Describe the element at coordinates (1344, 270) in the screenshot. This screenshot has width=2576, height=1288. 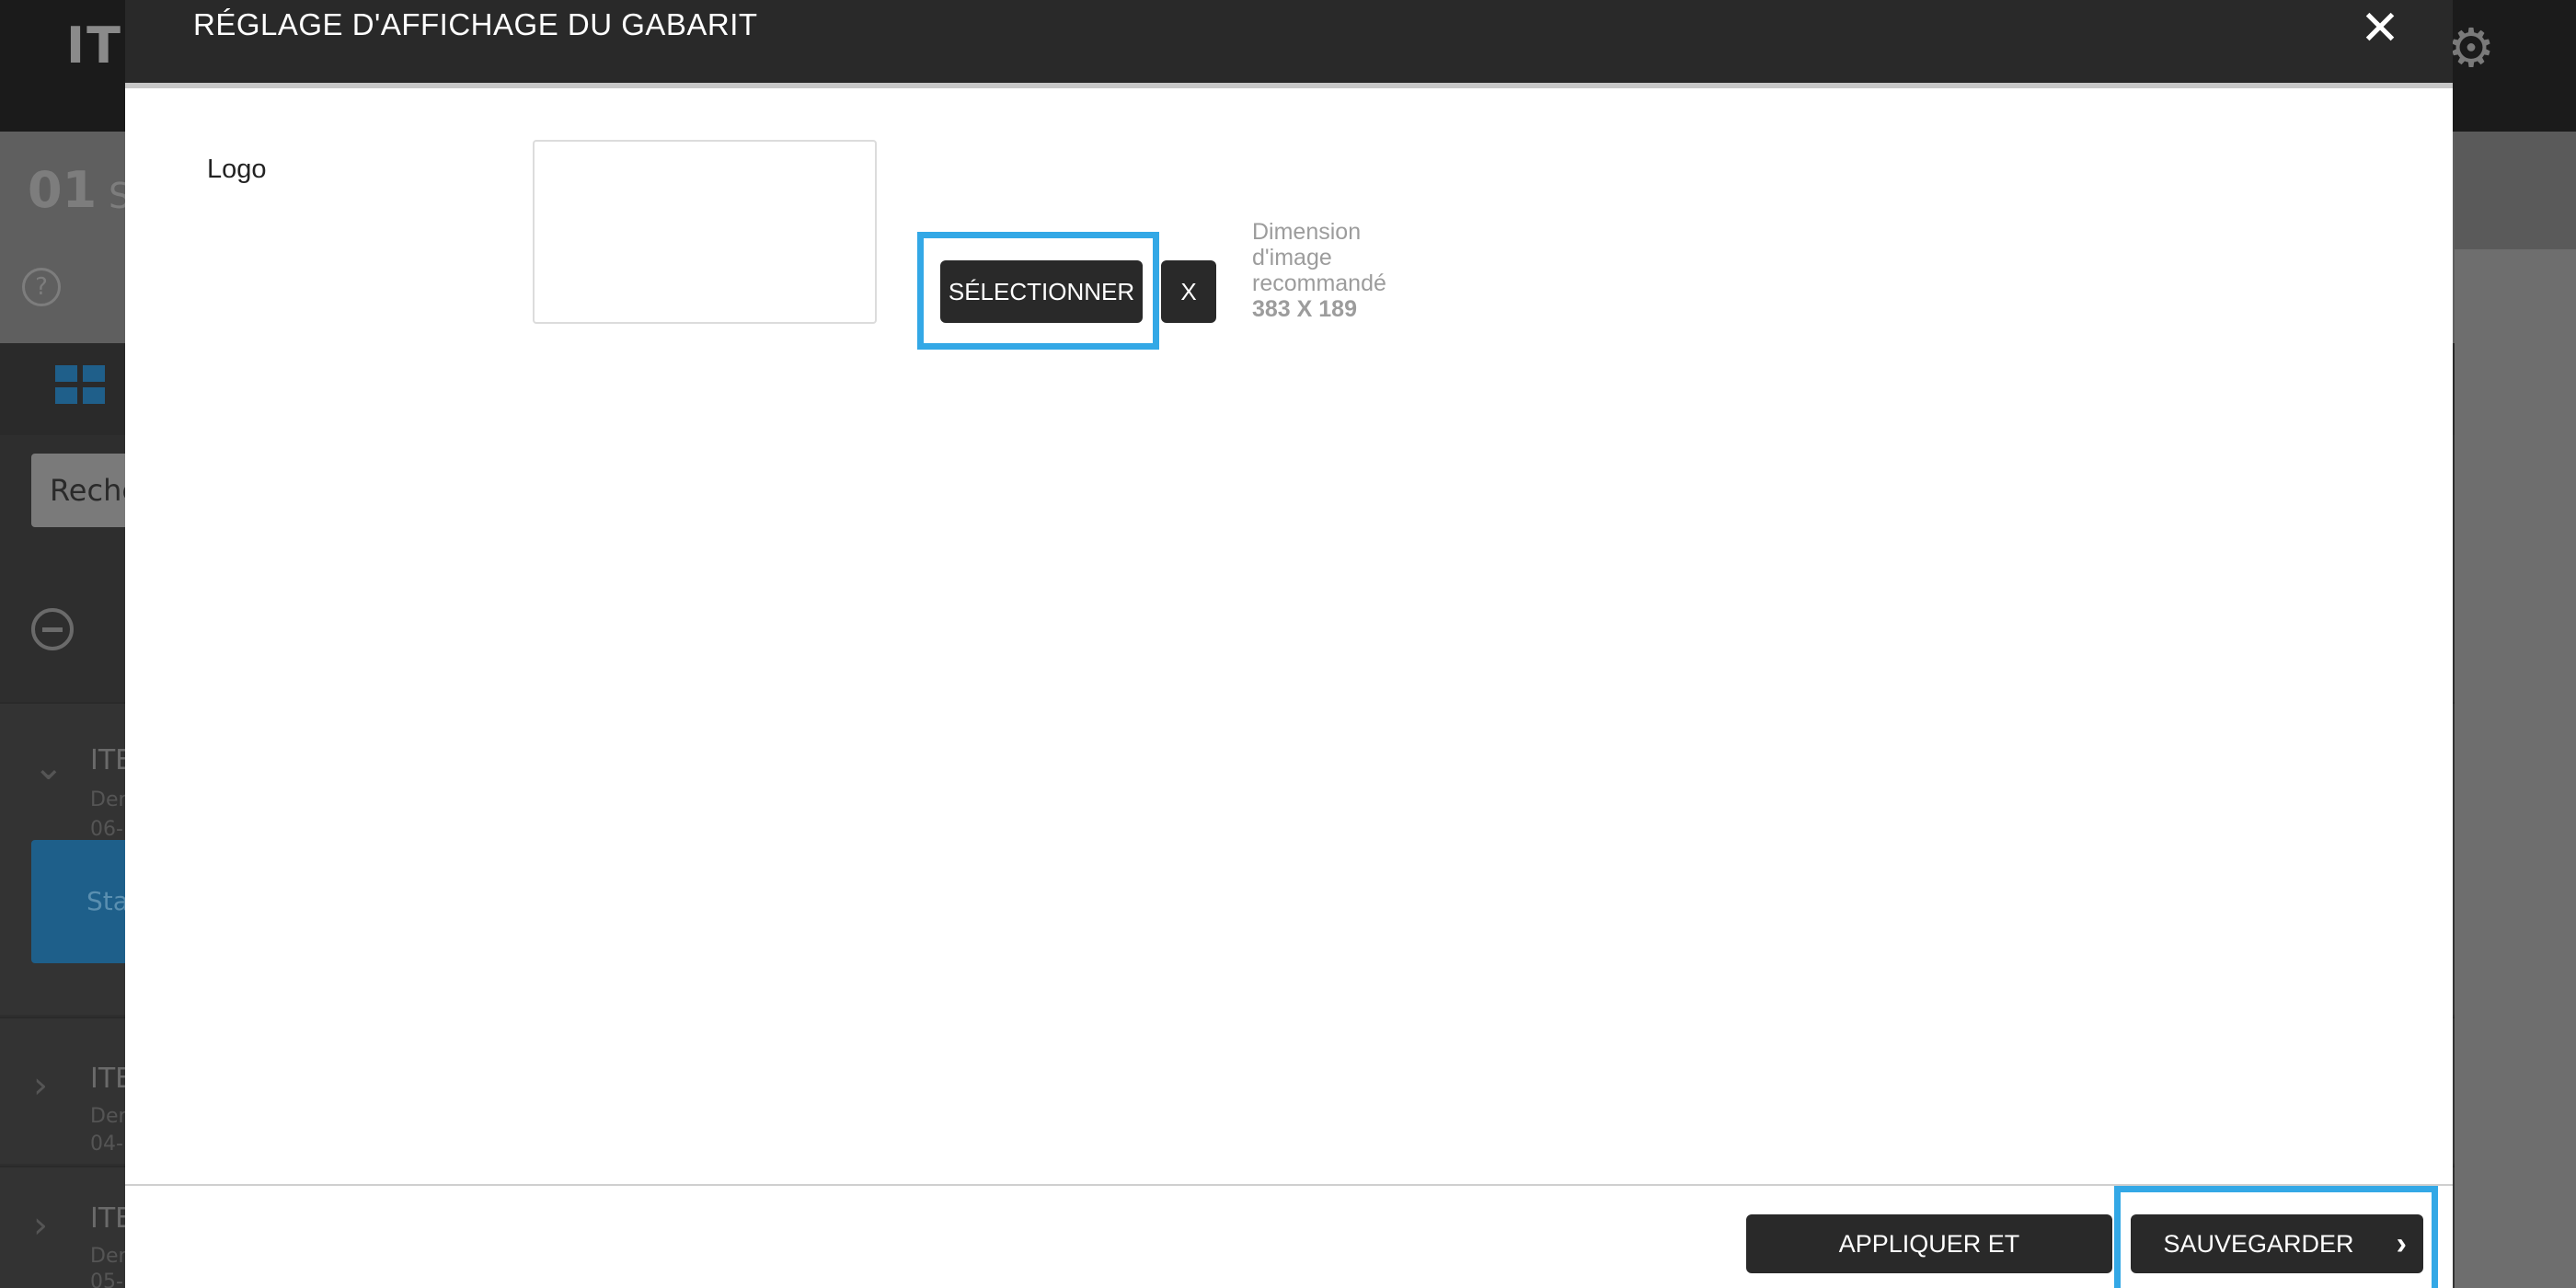
I see `dimension-hint: Dimension d'image recommandé 383 X 189` at that location.